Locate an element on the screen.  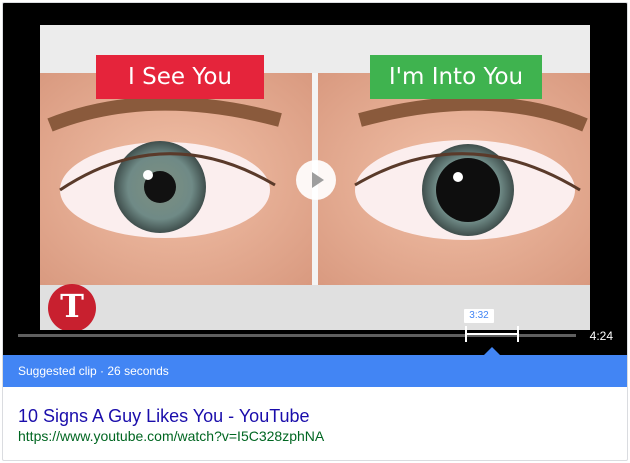
clip-range-marker is located at coordinates (492, 334).